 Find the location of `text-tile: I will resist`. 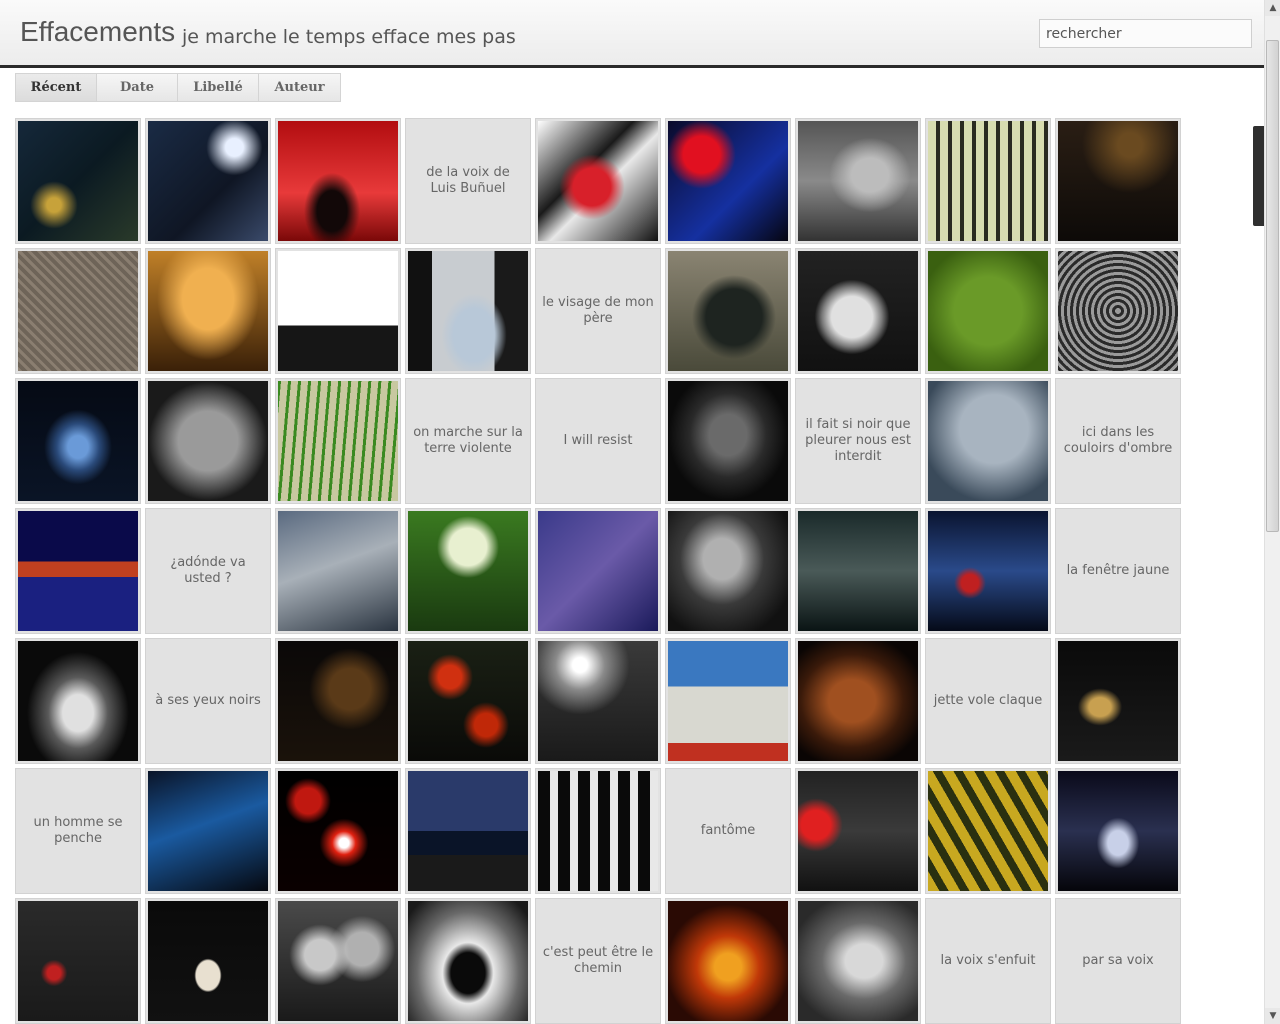

text-tile: I will resist is located at coordinates (598, 441).